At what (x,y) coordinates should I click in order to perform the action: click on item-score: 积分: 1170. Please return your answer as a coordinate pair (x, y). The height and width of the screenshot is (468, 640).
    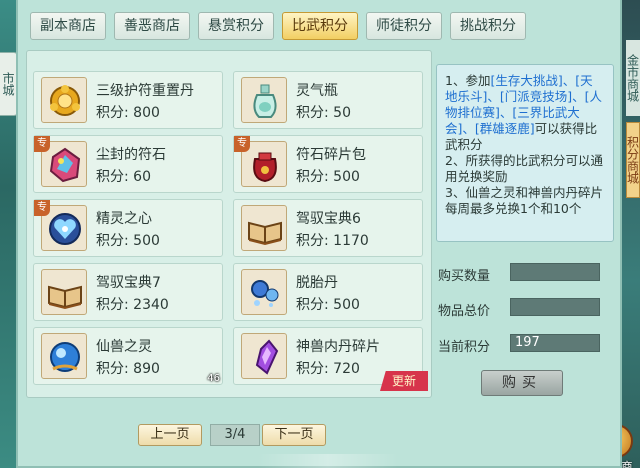
    Looking at the image, I should click on (332, 241).